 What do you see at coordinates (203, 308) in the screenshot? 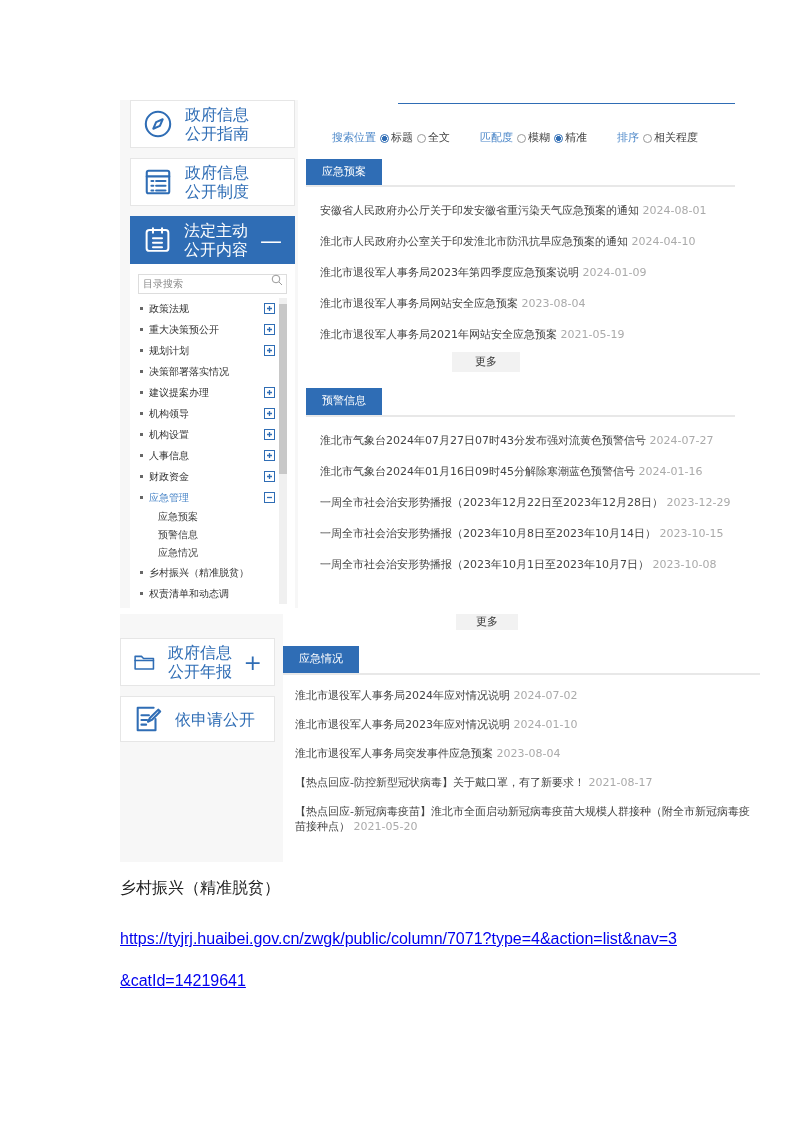
I see `tree-item: 政策法规` at bounding box center [203, 308].